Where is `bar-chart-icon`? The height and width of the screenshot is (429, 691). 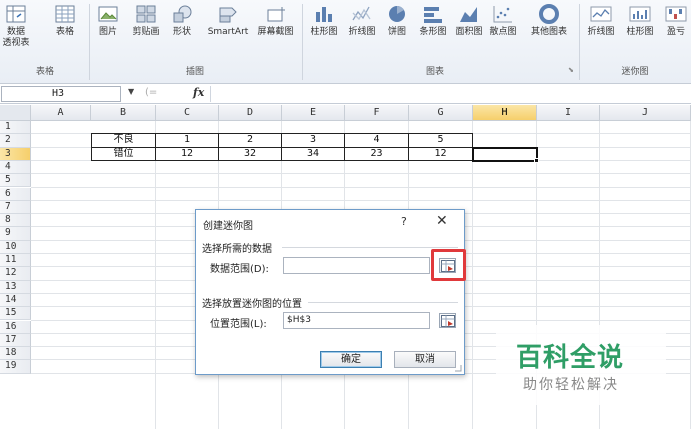
bar-chart-icon is located at coordinates (433, 15).